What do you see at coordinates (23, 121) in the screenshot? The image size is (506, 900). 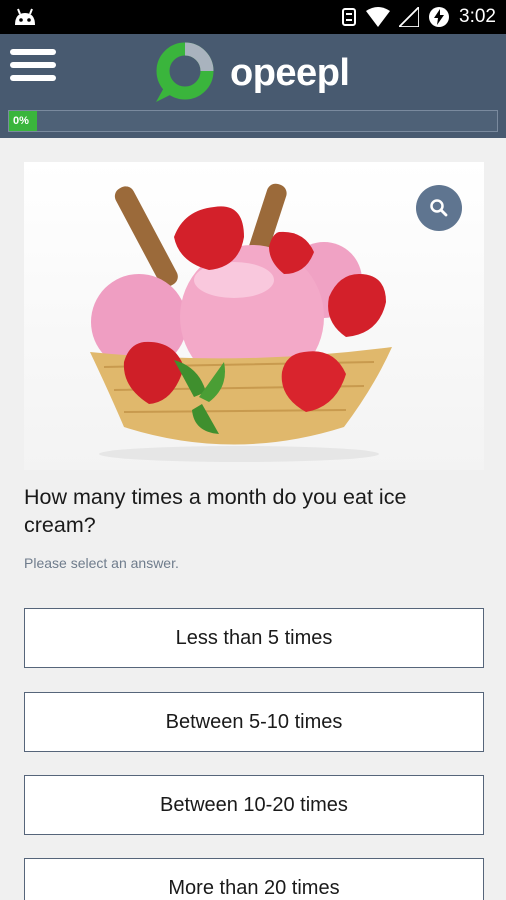 I see `progress-label: 0%` at bounding box center [23, 121].